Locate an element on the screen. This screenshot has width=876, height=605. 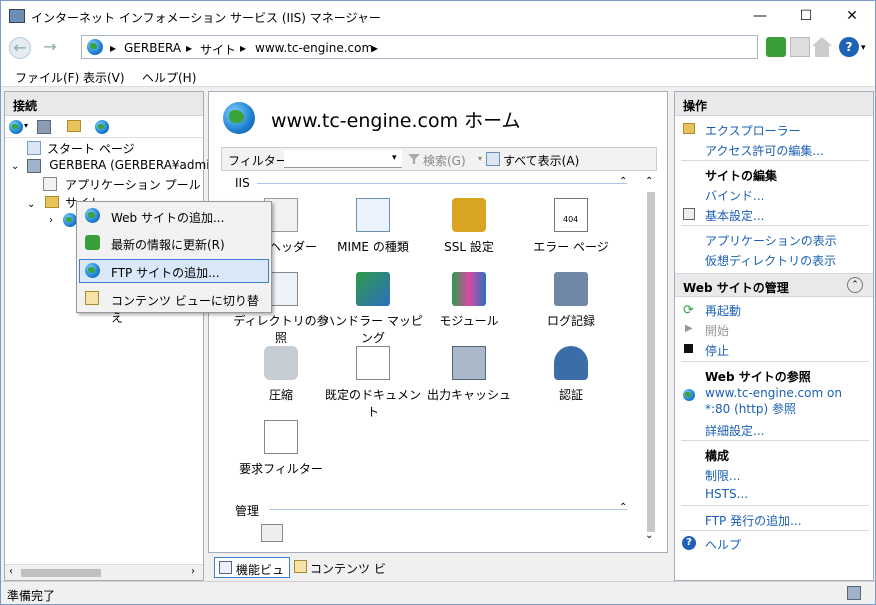
action-view-virtual-directories: 仮想ディレクトリの表示 is located at coordinates (770, 260).